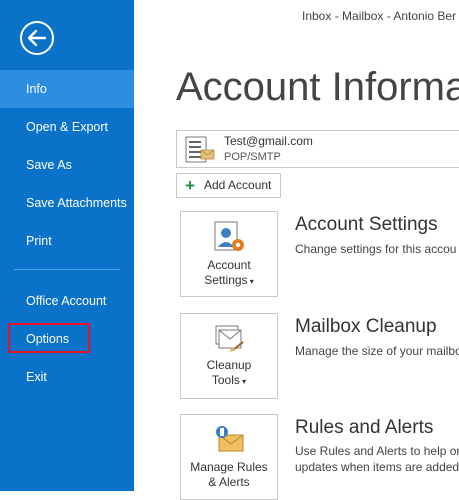 The width and height of the screenshot is (459, 500). I want to click on mailbox-cleanup-title: Mailbox Cleanup, so click(366, 326).